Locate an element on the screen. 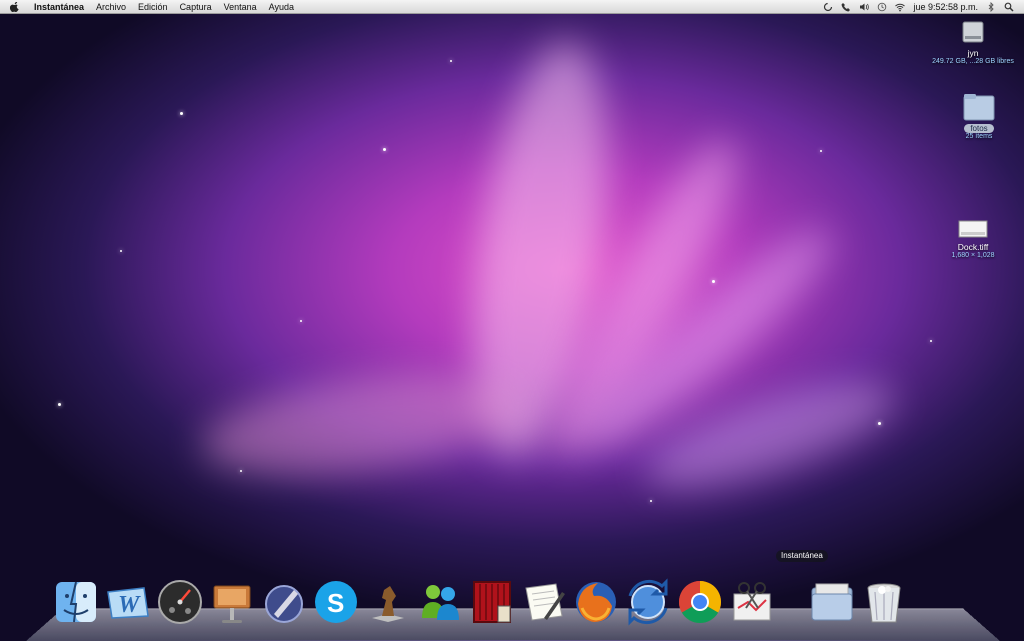 The height and width of the screenshot is (641, 1024). chess-knight-icon is located at coordinates (388, 604).